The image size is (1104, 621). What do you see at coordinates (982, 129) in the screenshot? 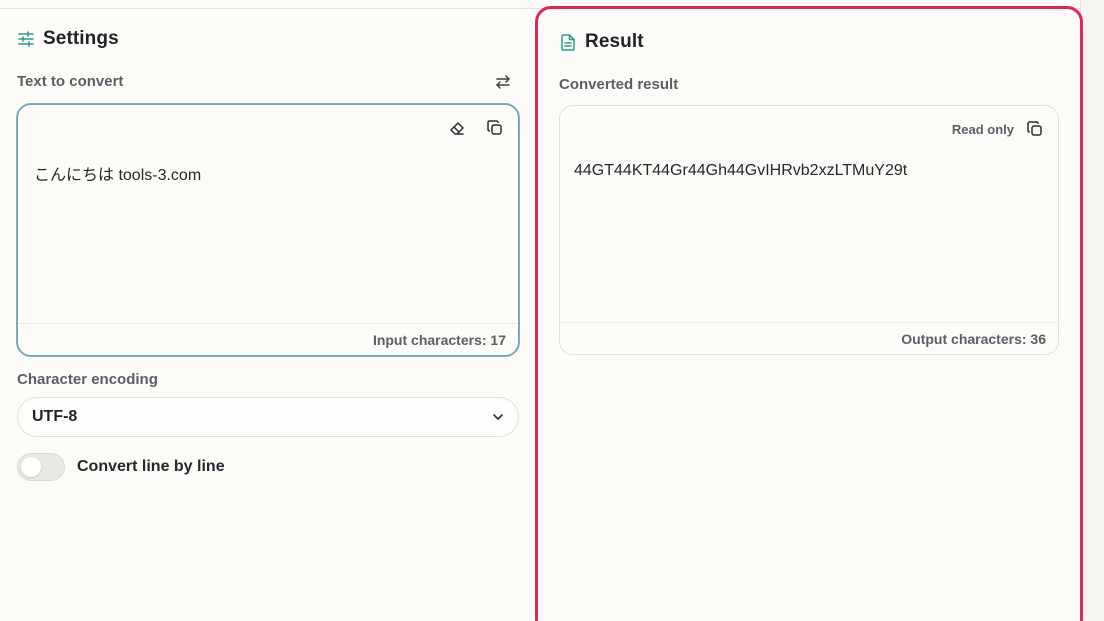
I see `read-only-label: Read only` at bounding box center [982, 129].